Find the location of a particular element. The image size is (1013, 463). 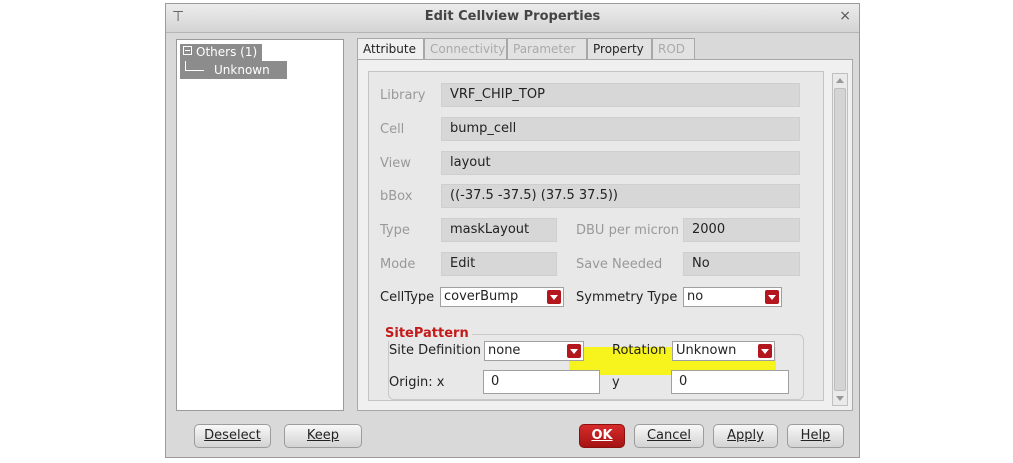

scrollbar-thumb is located at coordinates (840, 239).